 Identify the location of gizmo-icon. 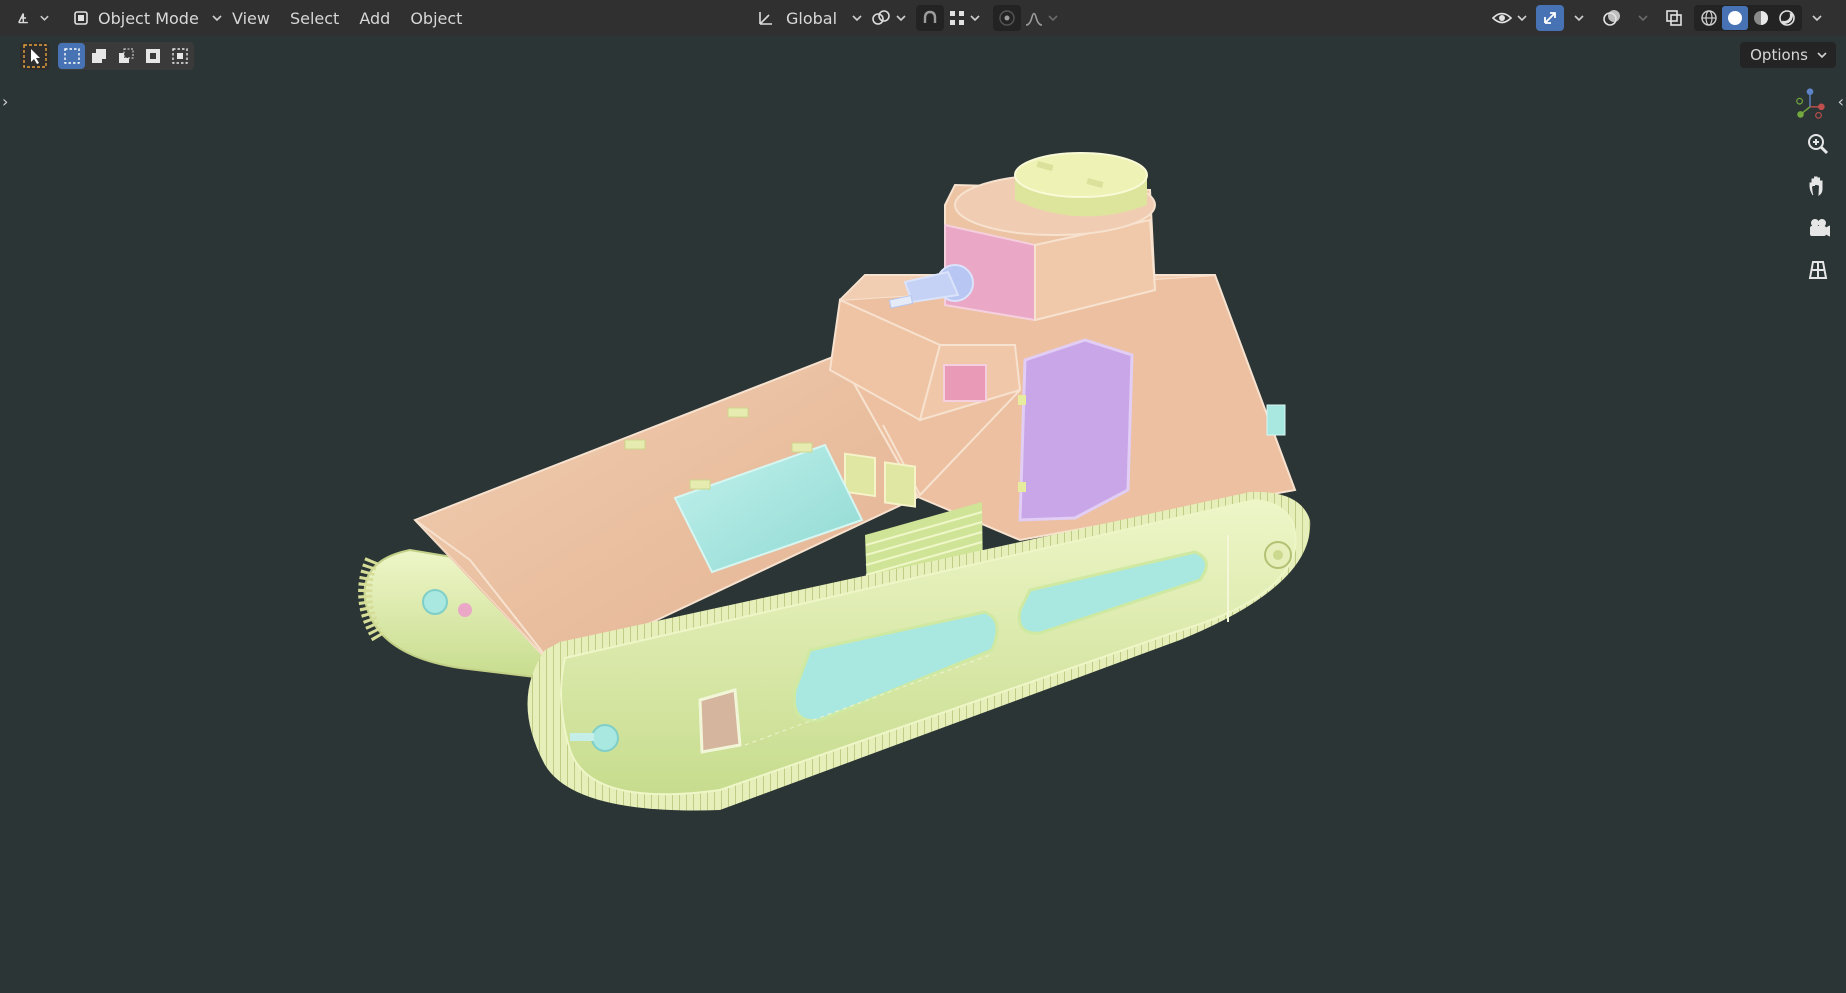
(1550, 18).